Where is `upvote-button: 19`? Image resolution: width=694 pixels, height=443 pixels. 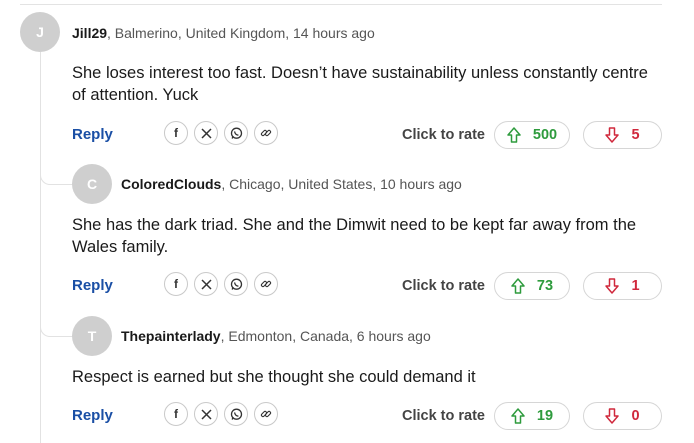 upvote-button: 19 is located at coordinates (532, 416).